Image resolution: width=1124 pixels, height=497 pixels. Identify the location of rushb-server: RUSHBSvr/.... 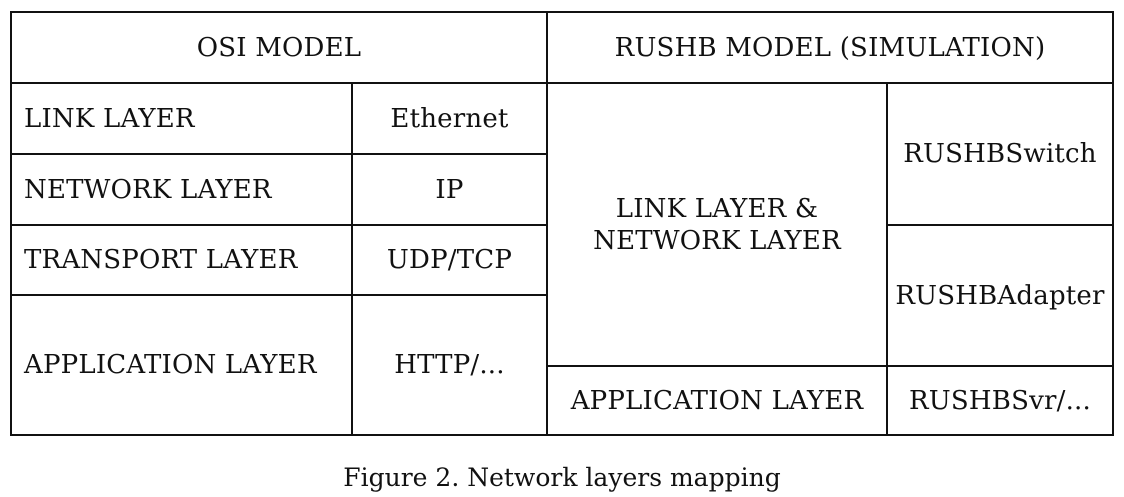
(1000, 400).